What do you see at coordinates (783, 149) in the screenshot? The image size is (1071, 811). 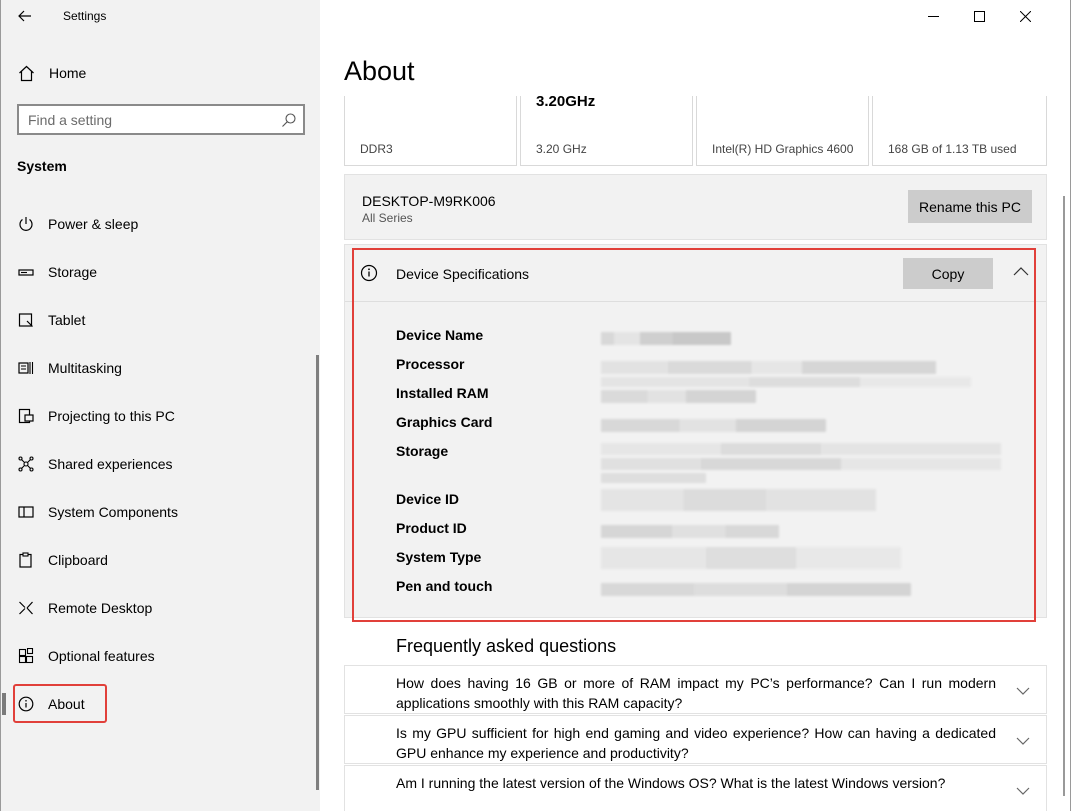 I see `spec-card-caption: Intel(R) HD Graphics 4600` at bounding box center [783, 149].